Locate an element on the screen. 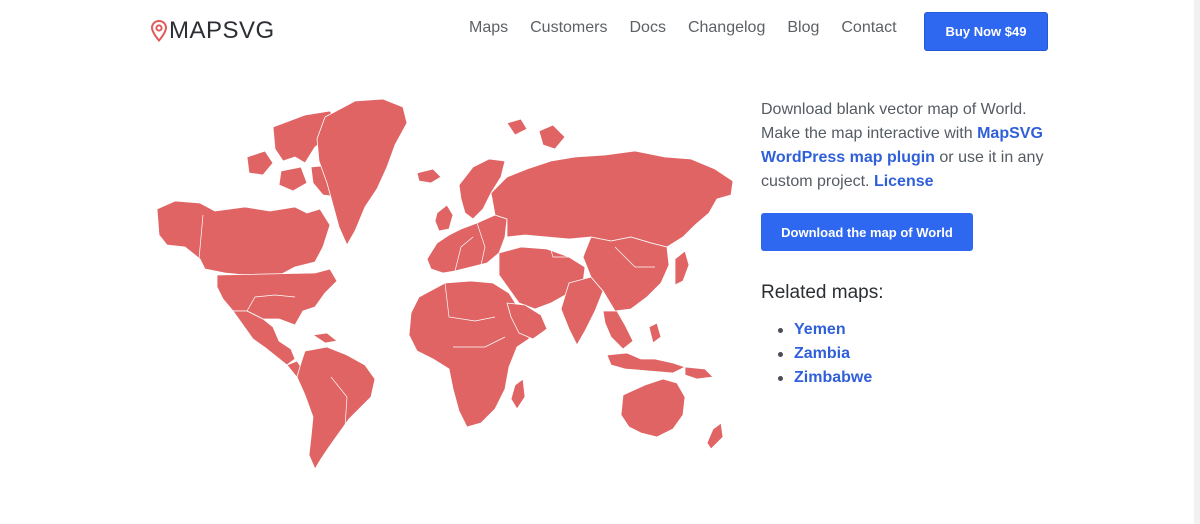 The height and width of the screenshot is (524, 1200). region-usa is located at coordinates (277, 297).